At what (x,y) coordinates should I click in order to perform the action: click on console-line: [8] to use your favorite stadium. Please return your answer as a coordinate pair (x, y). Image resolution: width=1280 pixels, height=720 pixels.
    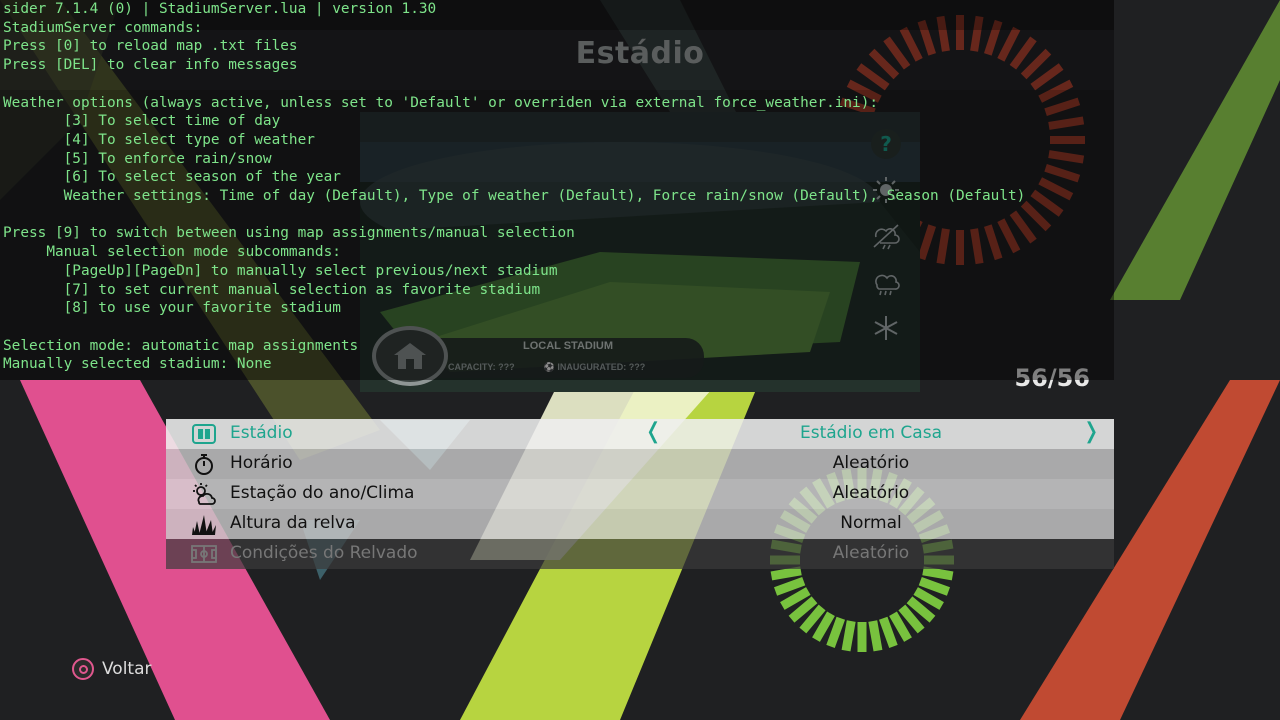
    Looking at the image, I should click on (172, 308).